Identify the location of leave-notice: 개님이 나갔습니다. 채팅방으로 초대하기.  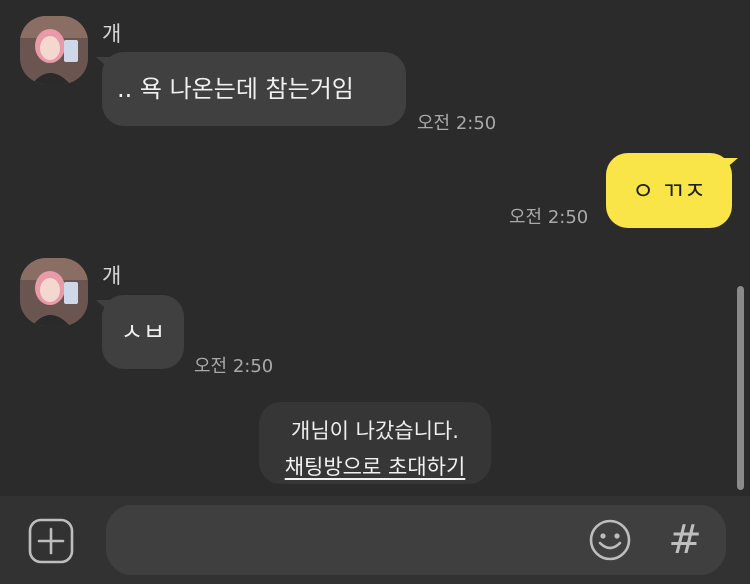
(375, 443).